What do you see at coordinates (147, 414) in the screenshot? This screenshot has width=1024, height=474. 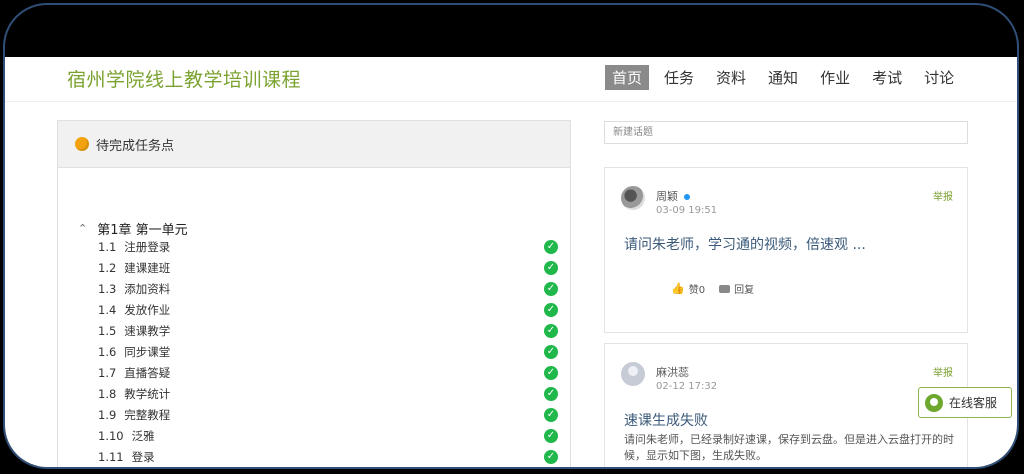 I see `lesson-name: 完整教程` at bounding box center [147, 414].